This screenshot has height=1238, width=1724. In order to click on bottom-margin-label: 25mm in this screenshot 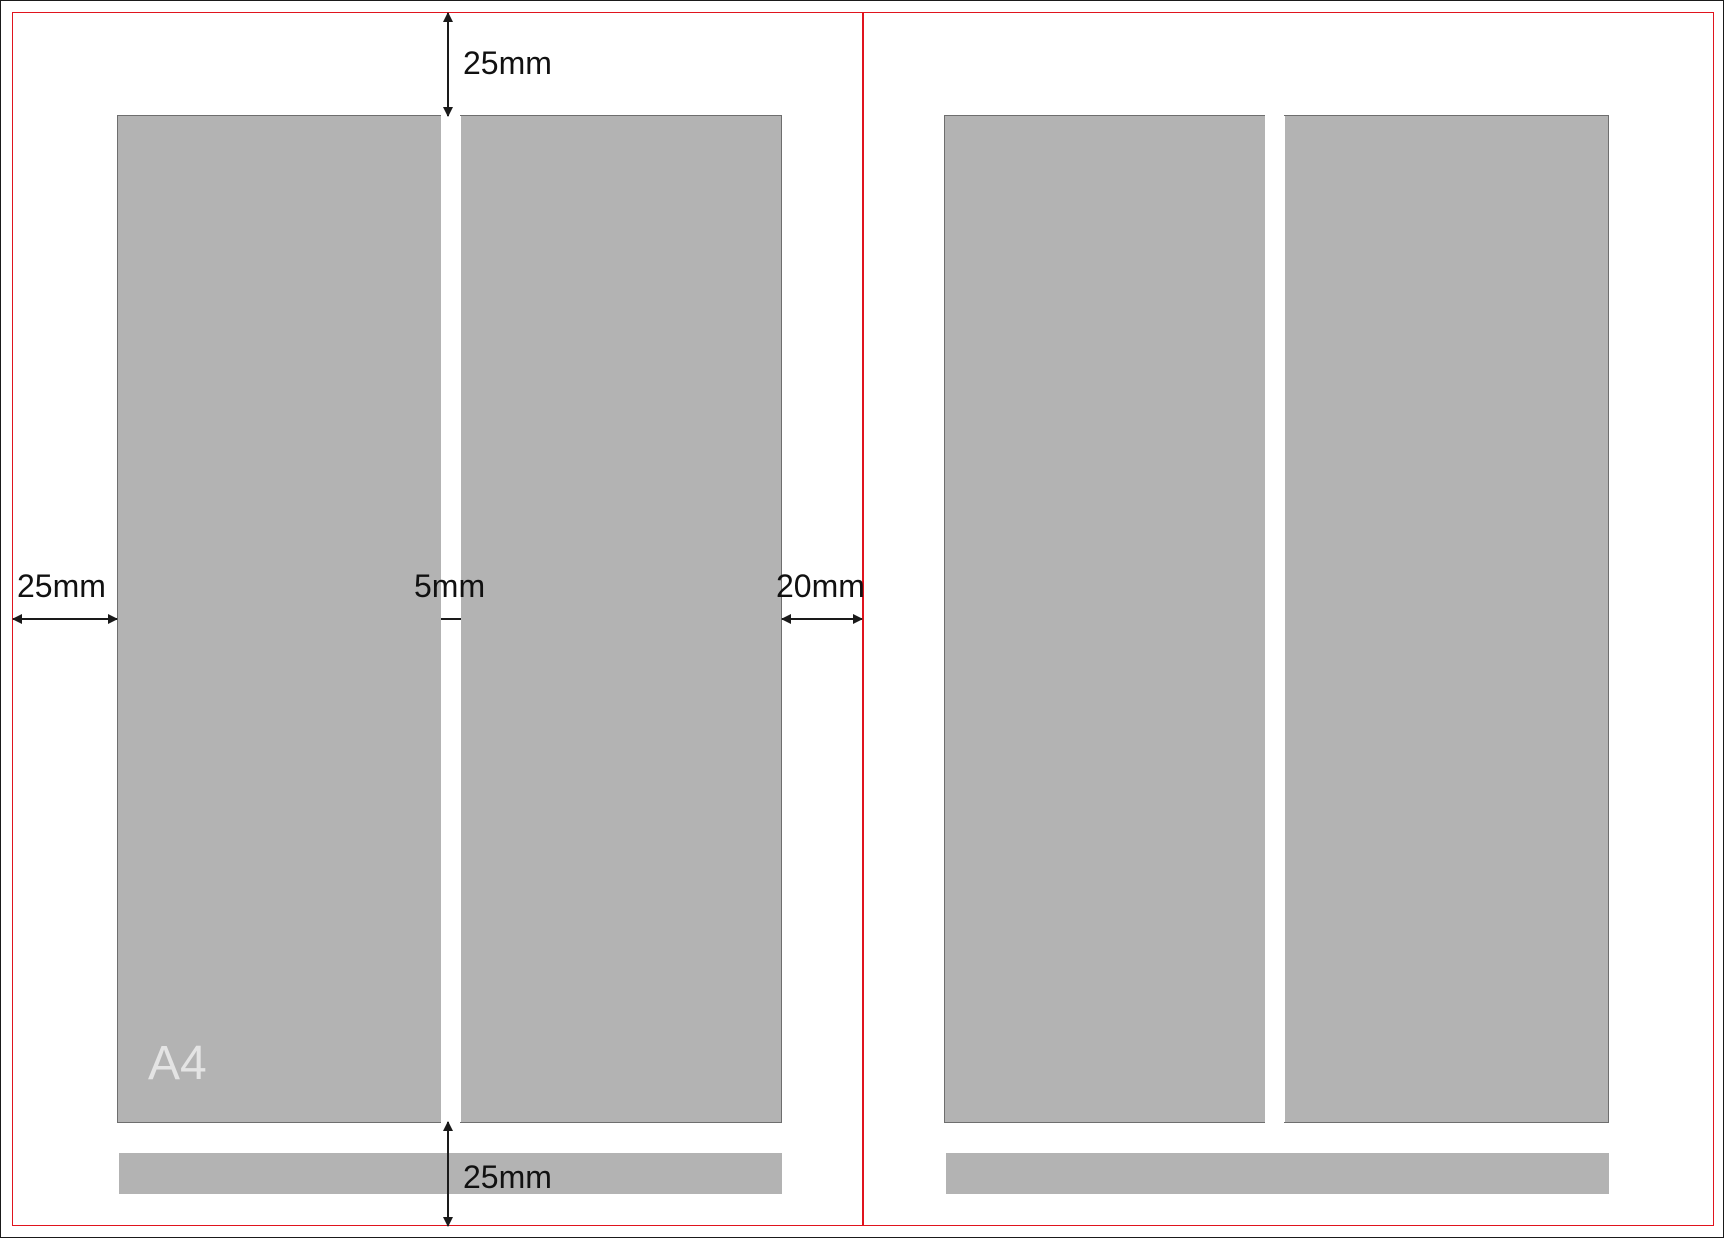, I will do `click(507, 1177)`.